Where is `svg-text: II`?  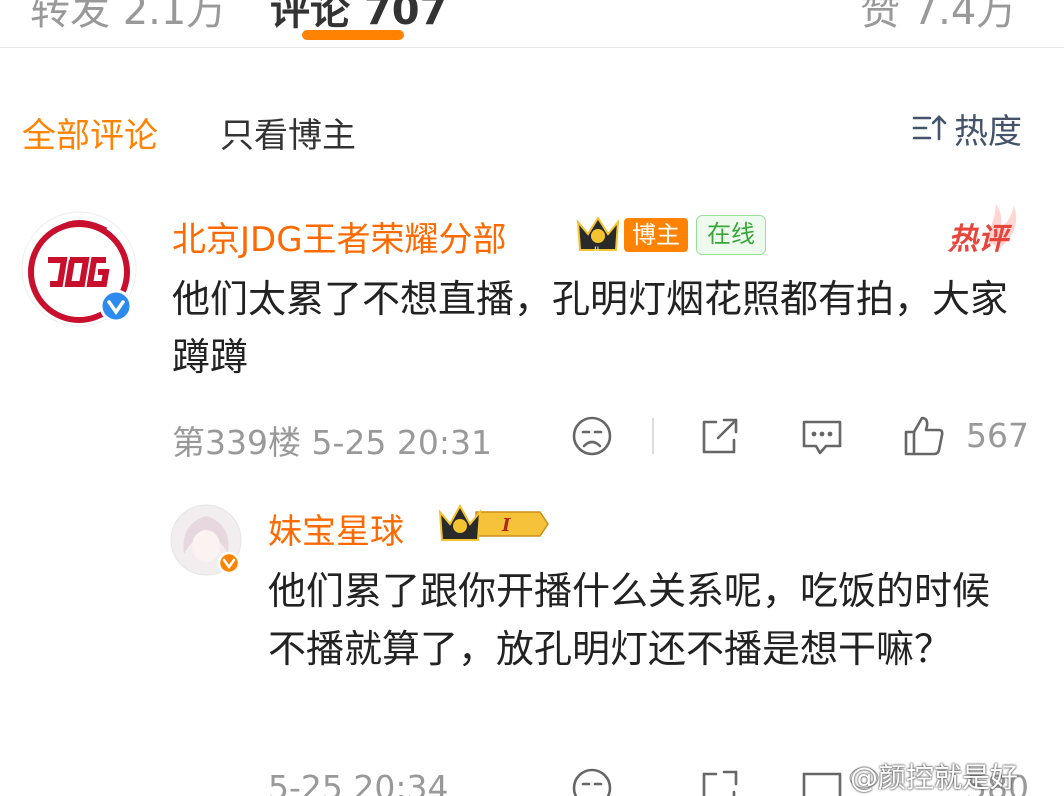 svg-text: II is located at coordinates (596, 251).